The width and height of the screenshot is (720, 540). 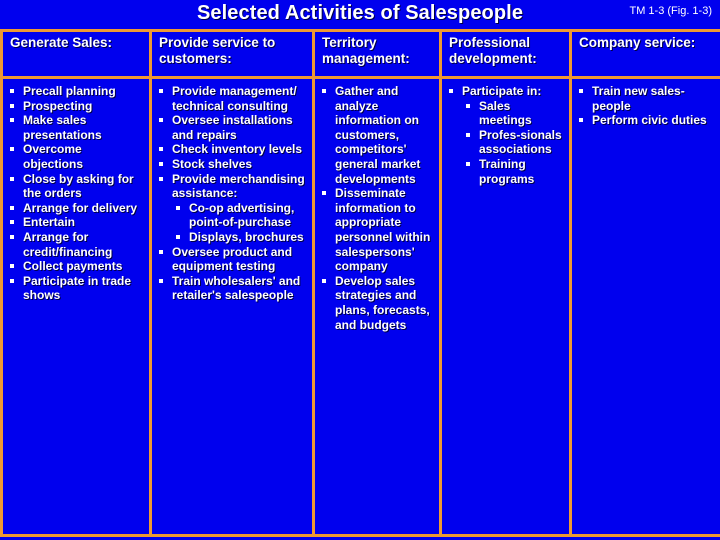 What do you see at coordinates (76, 54) in the screenshot?
I see `table-header-cell-generate-sales: Generate Sales:` at bounding box center [76, 54].